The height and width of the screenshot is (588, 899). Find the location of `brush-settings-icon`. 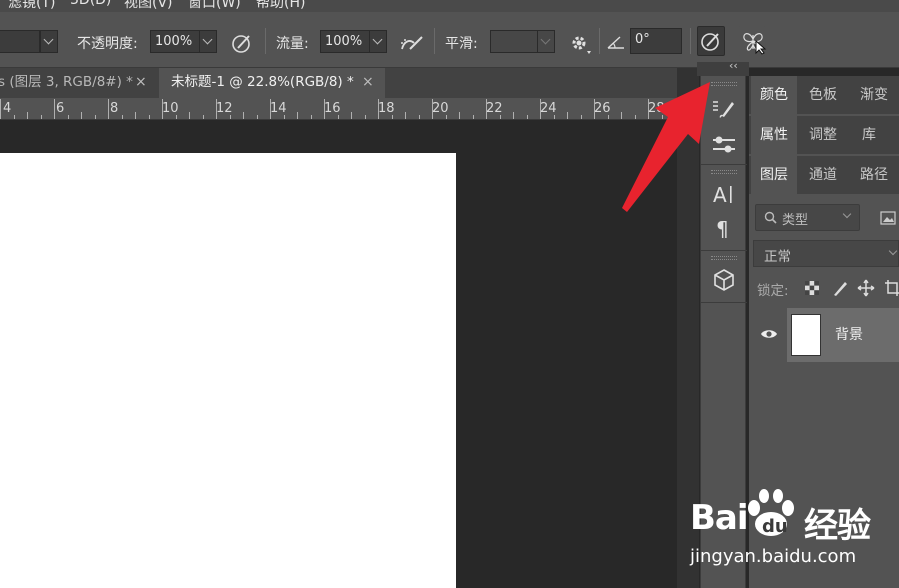

brush-settings-icon is located at coordinates (724, 108).